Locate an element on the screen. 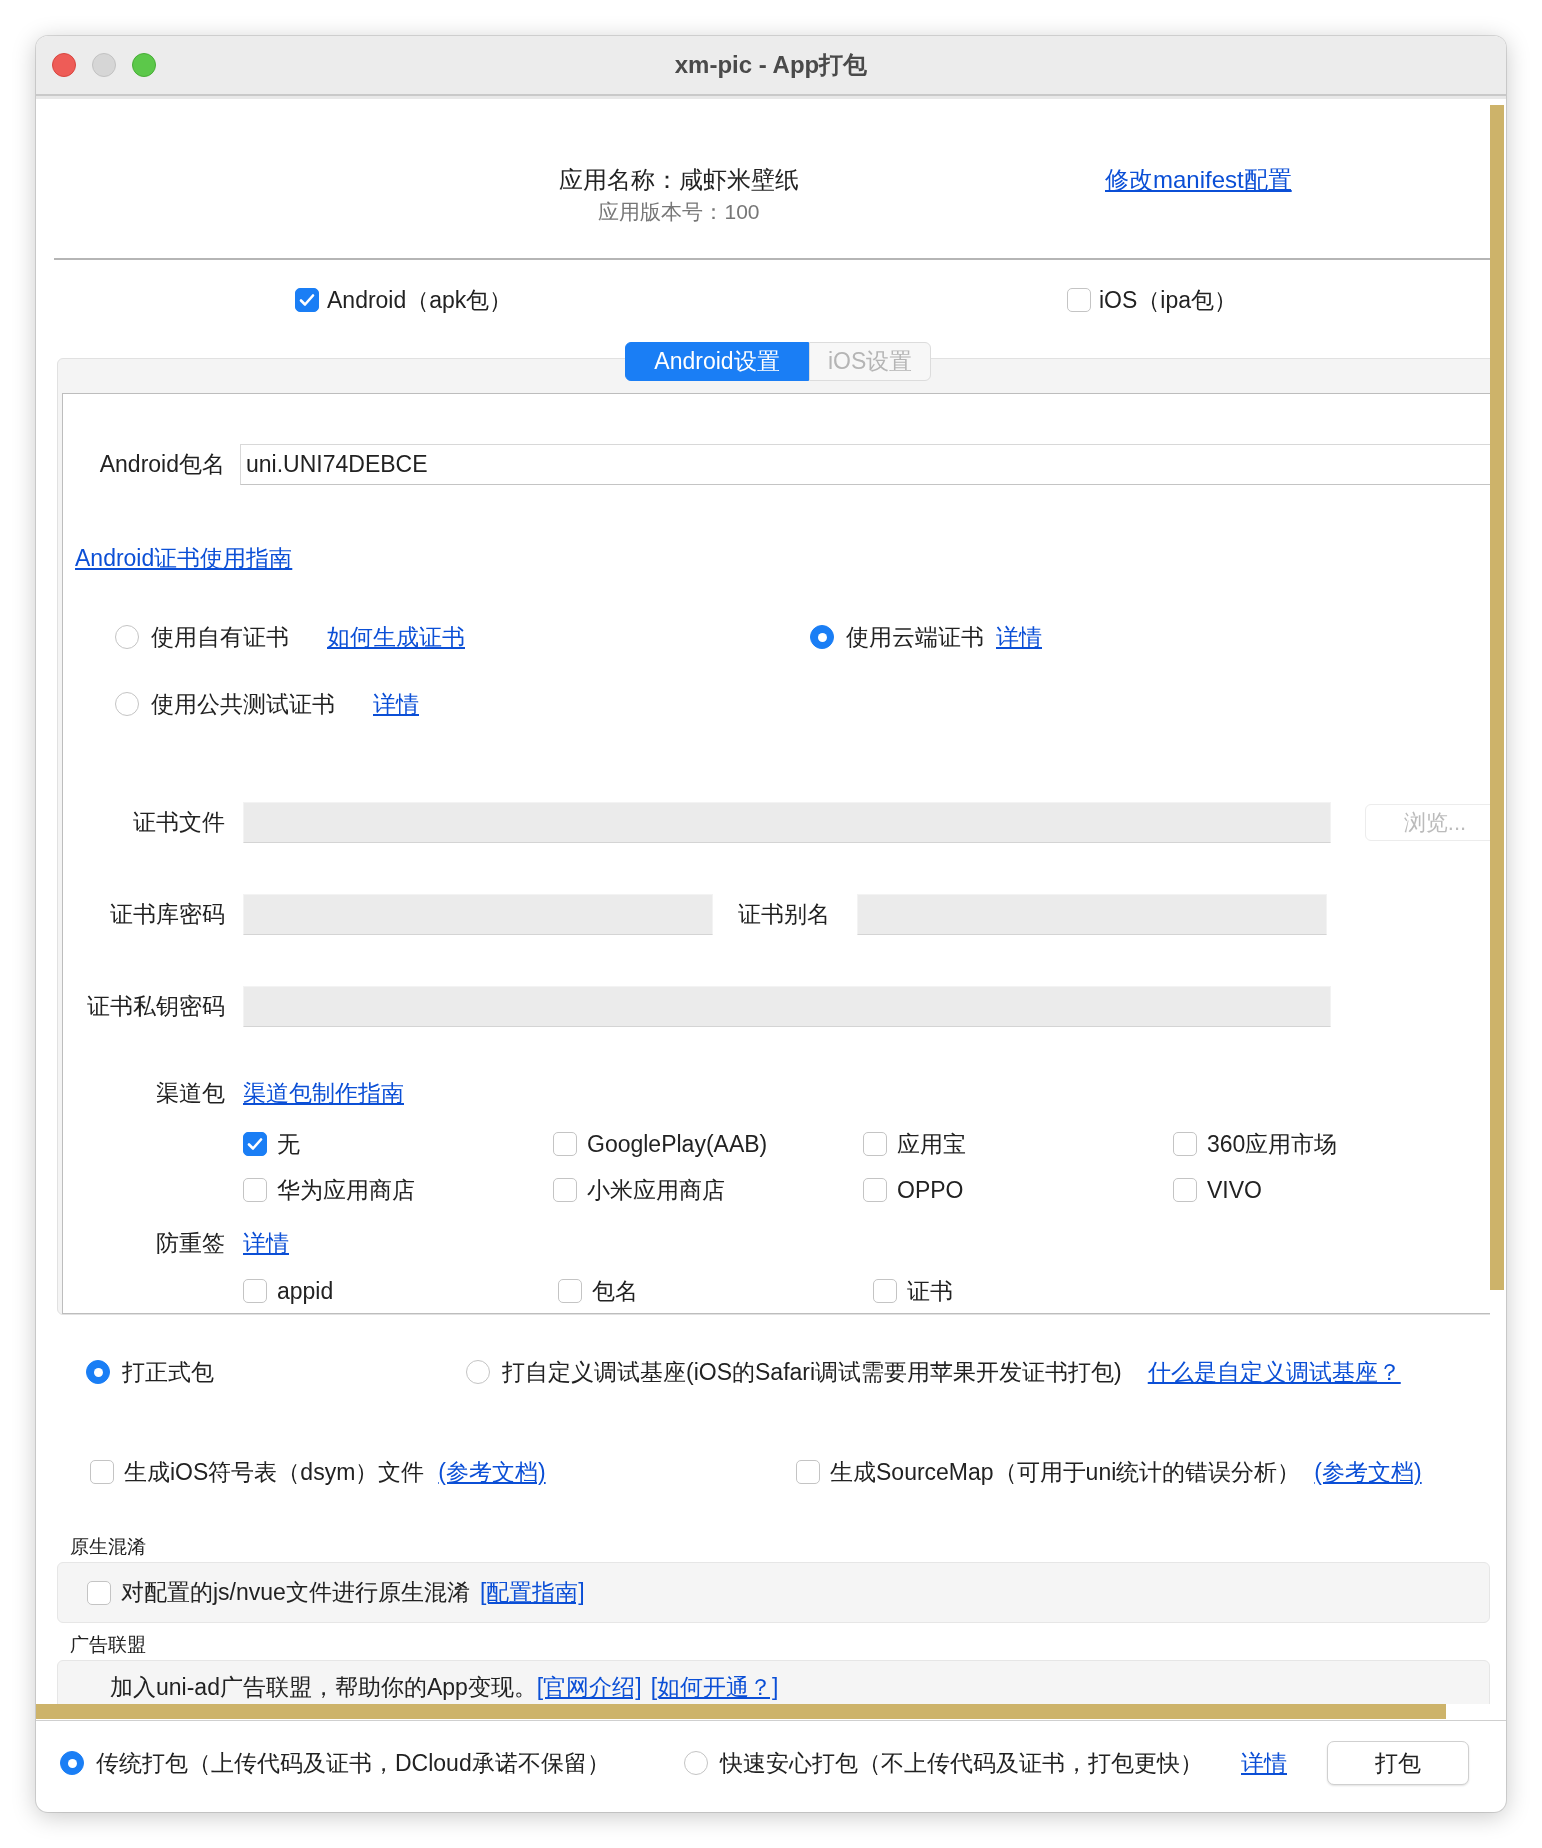 This screenshot has height=1848, width=1542. label: VIVO is located at coordinates (1234, 1190).